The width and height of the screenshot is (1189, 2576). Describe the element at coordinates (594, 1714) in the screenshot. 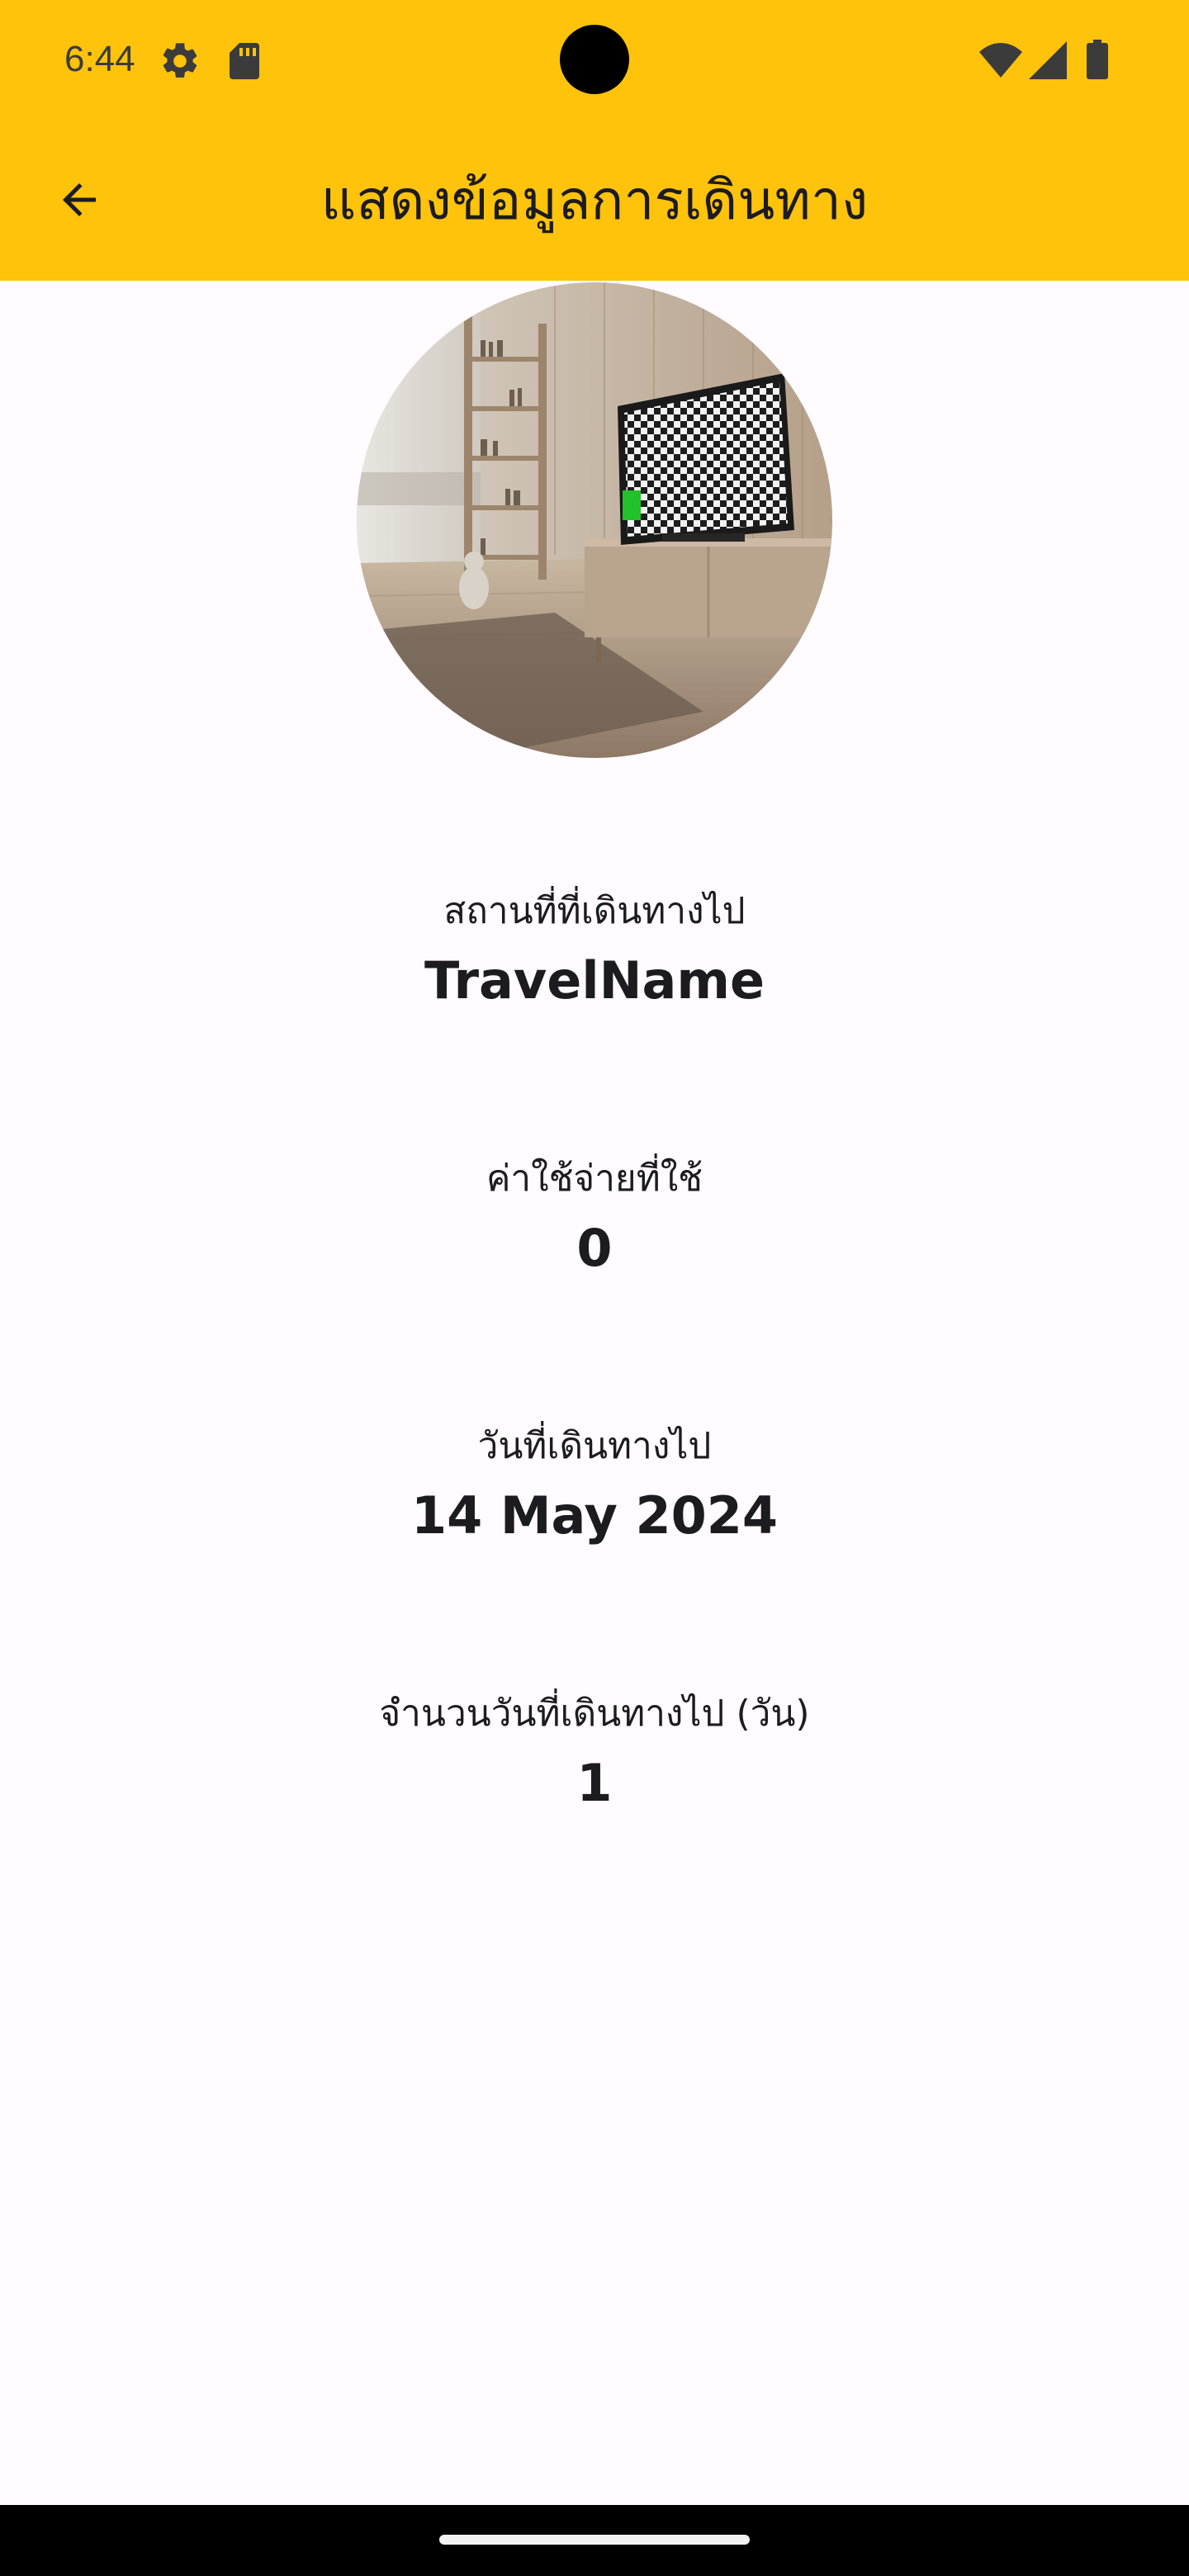

I see `travel-days-label: จำนวนวันที่เดินทางไป (วัน)` at that location.